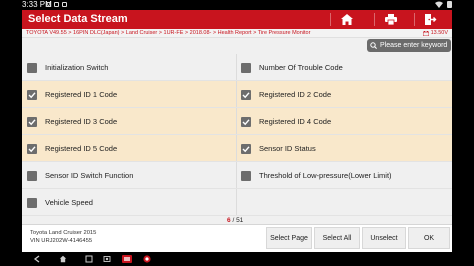  What do you see at coordinates (229, 220) in the screenshot?
I see `selected-count: 6` at bounding box center [229, 220].